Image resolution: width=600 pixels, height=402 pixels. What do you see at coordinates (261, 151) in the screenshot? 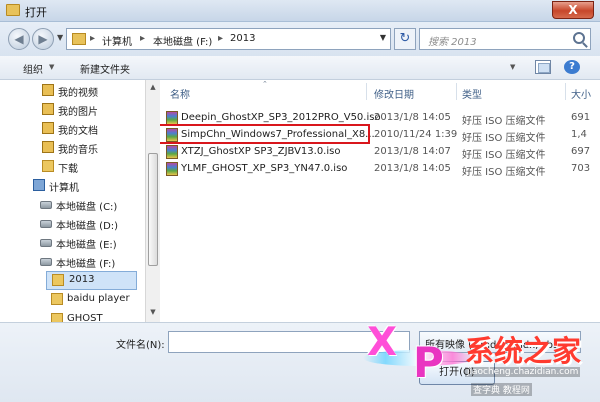
I see `file-name: XTZJ_GhostXP SP3_ZJBV13.0.iso` at bounding box center [261, 151].